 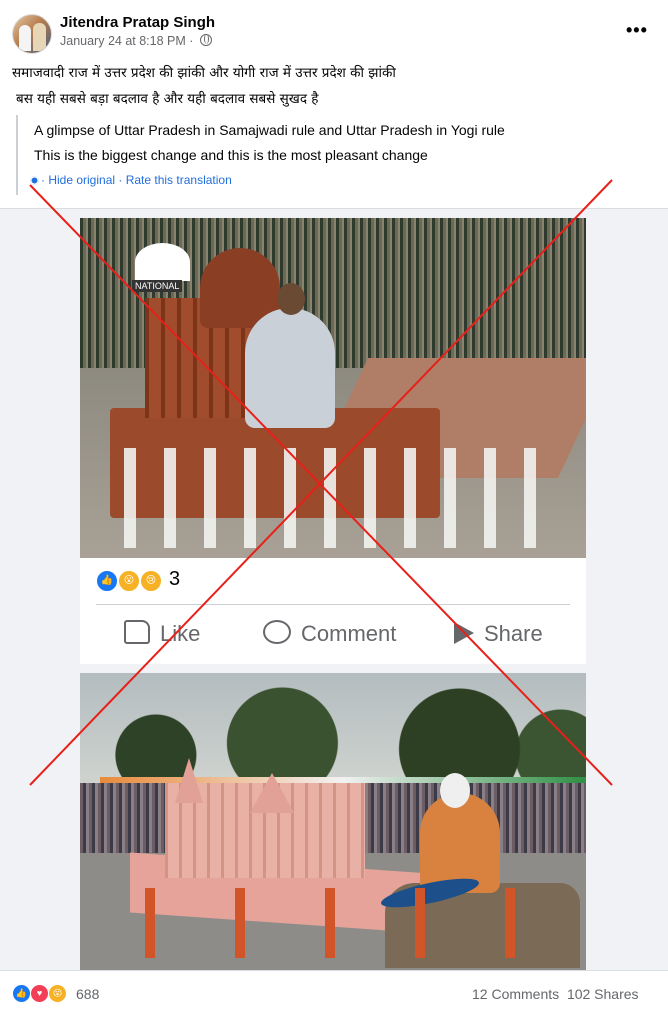 What do you see at coordinates (137, 22) in the screenshot?
I see `author-name: Jitendra Pratap Singh` at bounding box center [137, 22].